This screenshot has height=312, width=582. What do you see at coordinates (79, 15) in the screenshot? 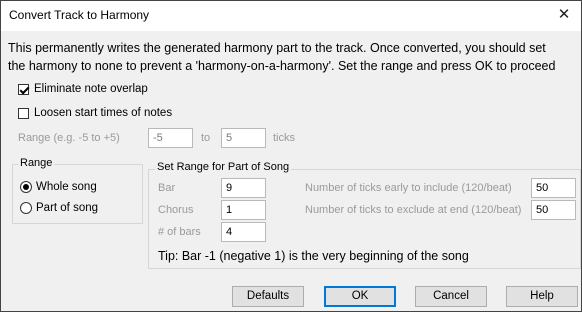
I see `dialog-title: Convert Track to Harmony` at bounding box center [79, 15].